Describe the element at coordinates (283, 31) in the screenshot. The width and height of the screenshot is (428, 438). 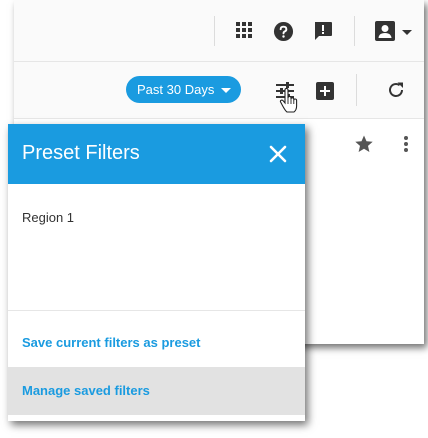
I see `help-circle-icon` at that location.